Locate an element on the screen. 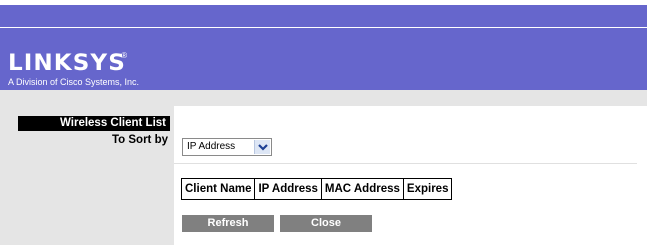  column-header-mac-address: MAC Address is located at coordinates (362, 189).